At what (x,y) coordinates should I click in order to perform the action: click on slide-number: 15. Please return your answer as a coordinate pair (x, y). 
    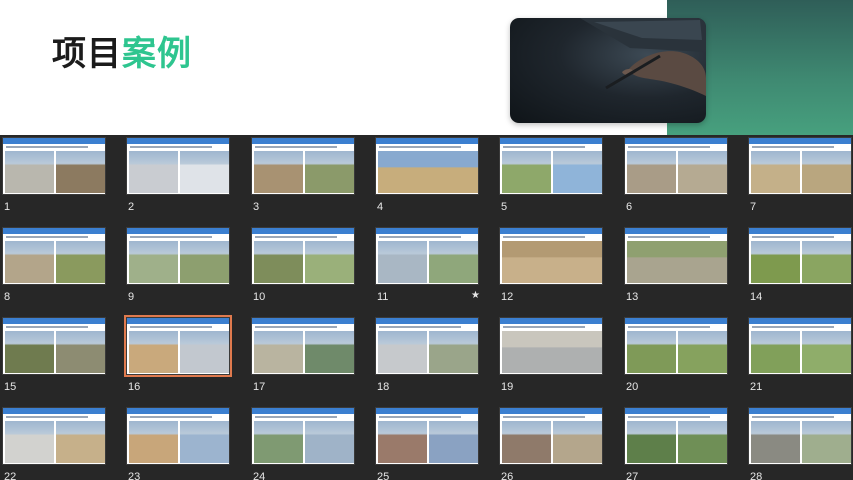
    Looking at the image, I should click on (10, 387).